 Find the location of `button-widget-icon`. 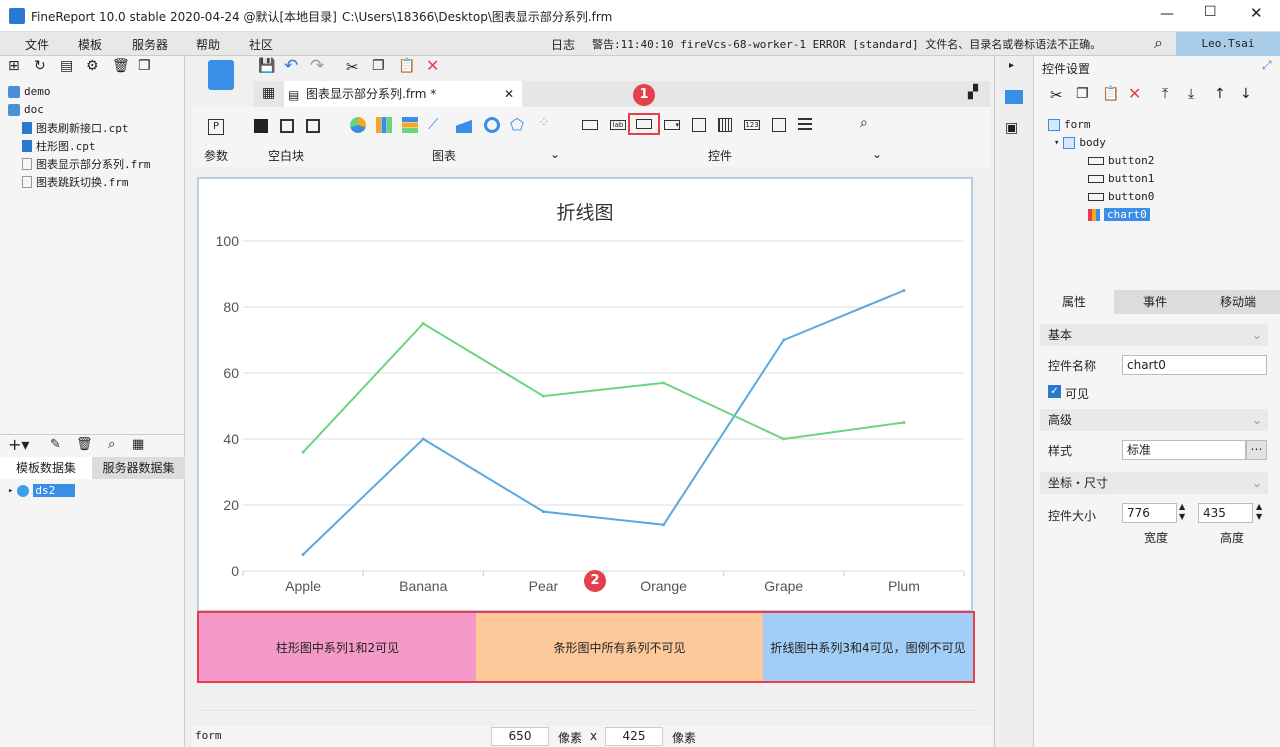

button-widget-icon is located at coordinates (644, 124).